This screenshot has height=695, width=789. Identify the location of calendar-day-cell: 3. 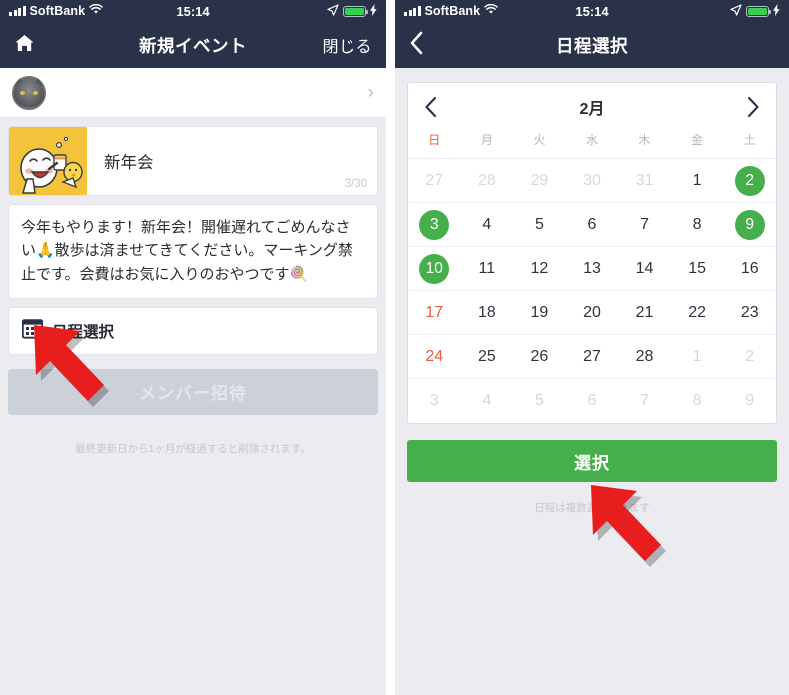
(434, 225).